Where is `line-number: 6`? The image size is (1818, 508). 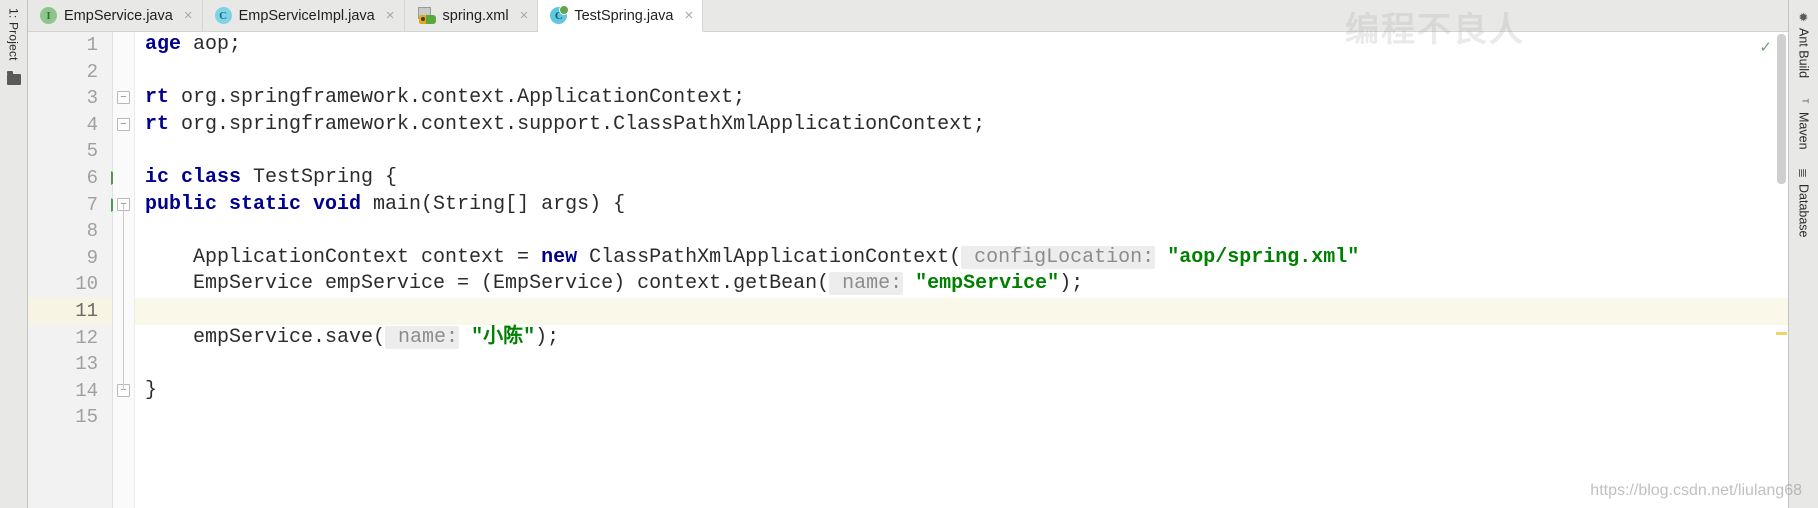
line-number: 6 is located at coordinates (75, 178).